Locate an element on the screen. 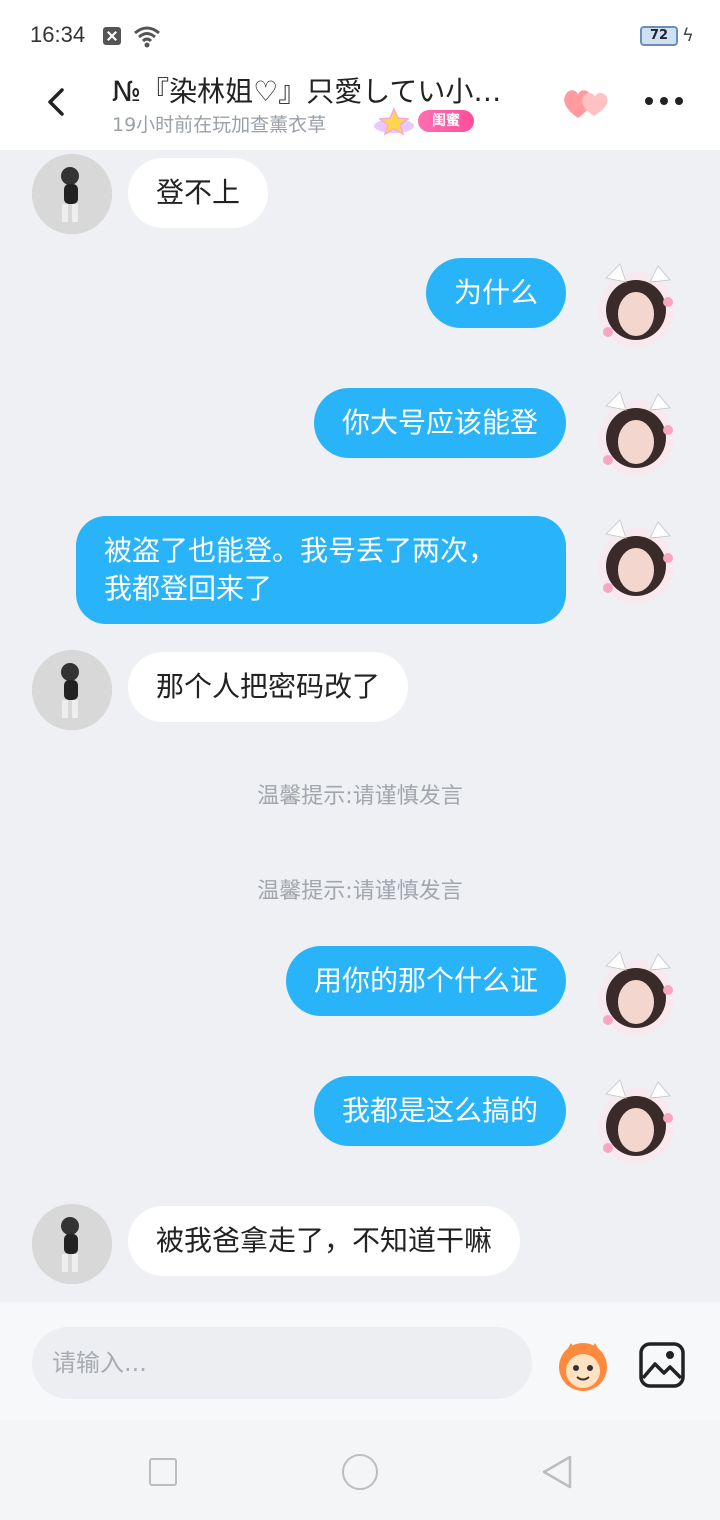 This screenshot has height=1520, width=720. nav-back-icon is located at coordinates (556, 1472).